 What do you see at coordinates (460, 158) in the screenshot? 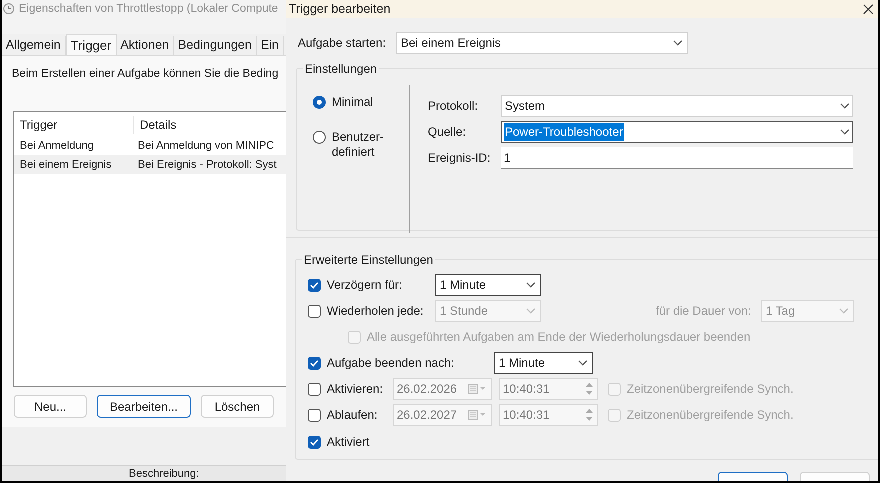
I see `field-label: Ereignis-ID:` at bounding box center [460, 158].